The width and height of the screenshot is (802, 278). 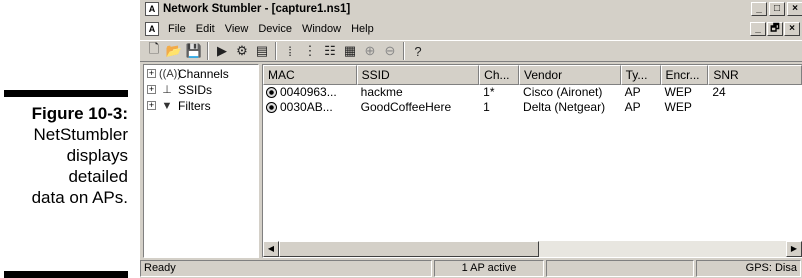 What do you see at coordinates (418, 51) in the screenshot?
I see `help-icon: ?` at bounding box center [418, 51].